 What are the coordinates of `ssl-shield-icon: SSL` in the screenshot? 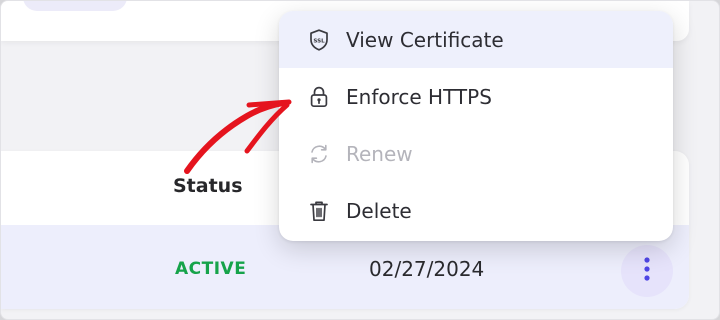 It's located at (319, 39).